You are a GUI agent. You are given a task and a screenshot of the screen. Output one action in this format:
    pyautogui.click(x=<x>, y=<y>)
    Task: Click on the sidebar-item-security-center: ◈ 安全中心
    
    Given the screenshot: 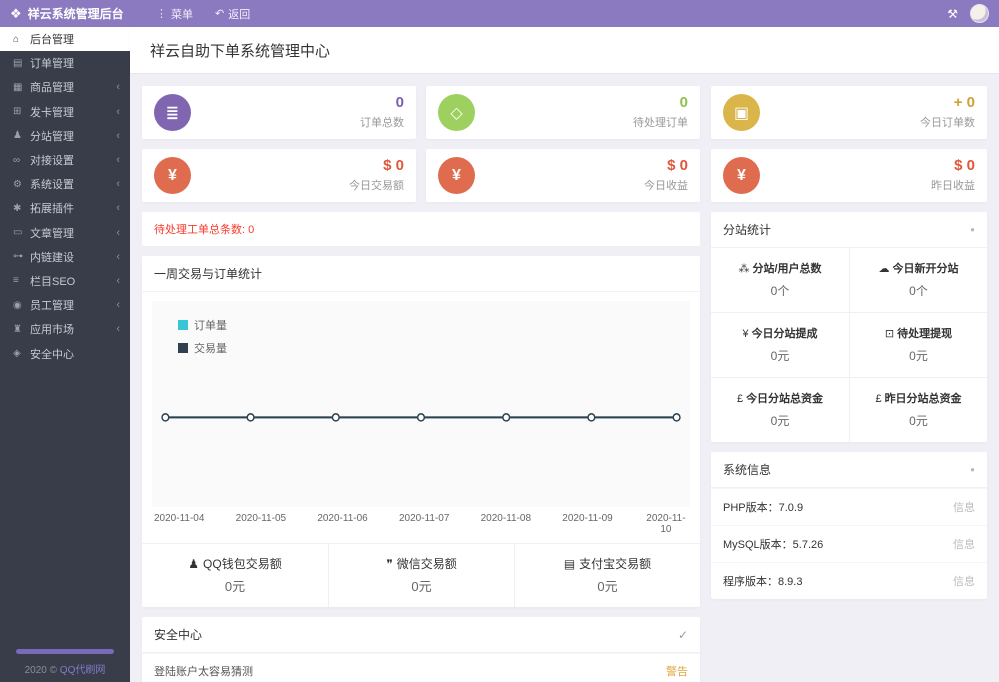 What is the action you would take?
    pyautogui.click(x=65, y=353)
    